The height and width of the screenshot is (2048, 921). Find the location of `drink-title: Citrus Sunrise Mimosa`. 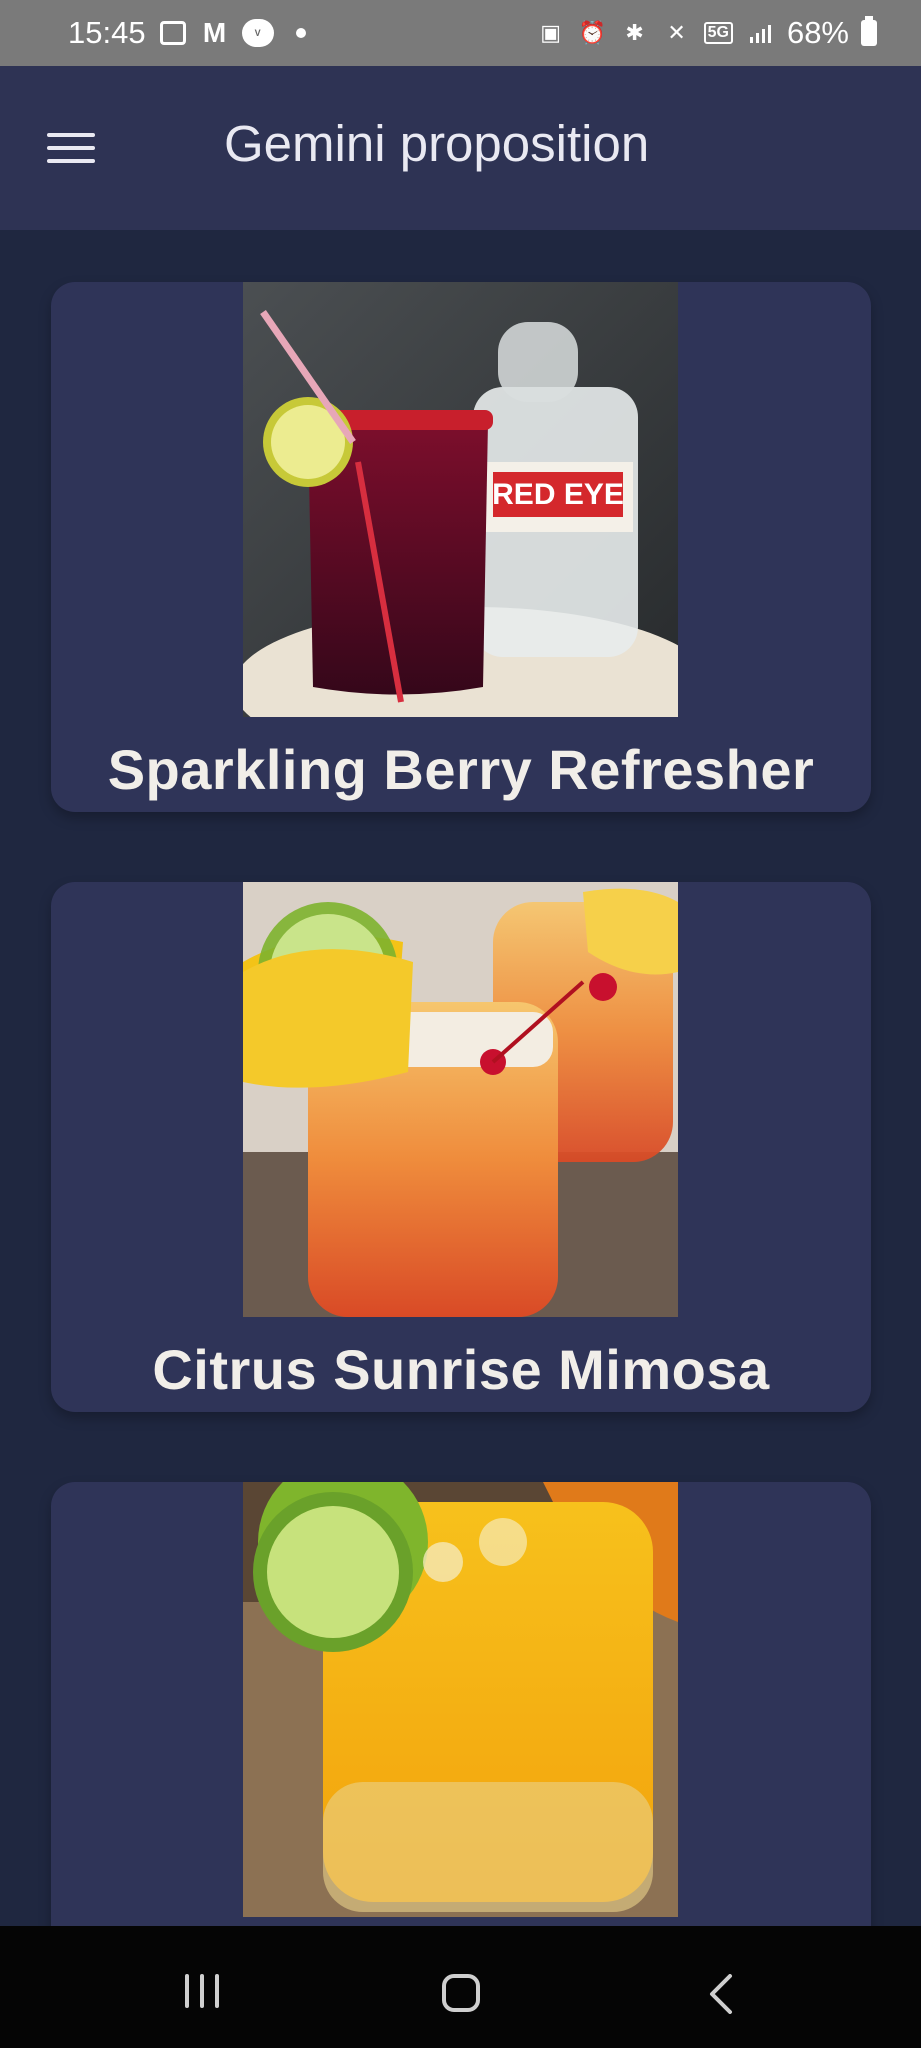

drink-title: Citrus Sunrise Mimosa is located at coordinates (461, 1369).